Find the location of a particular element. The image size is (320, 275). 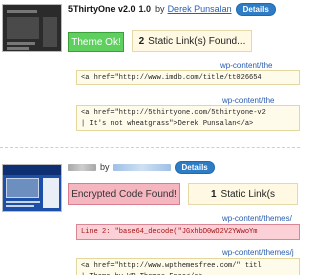

theme-version: 1.0 is located at coordinates (145, 9).